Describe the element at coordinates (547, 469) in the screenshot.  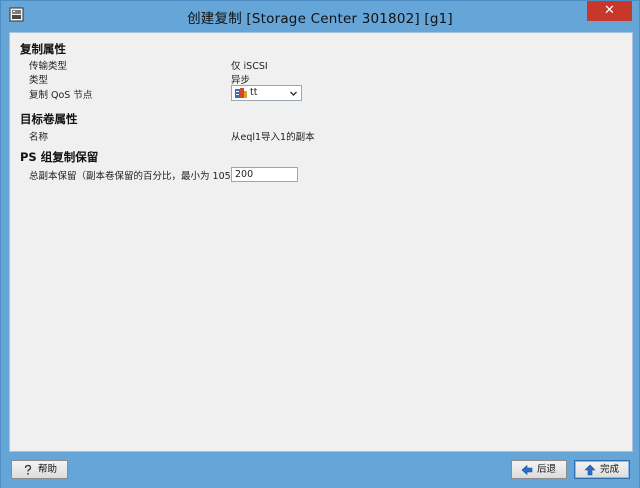
I see `back-button-label: 后退` at that location.